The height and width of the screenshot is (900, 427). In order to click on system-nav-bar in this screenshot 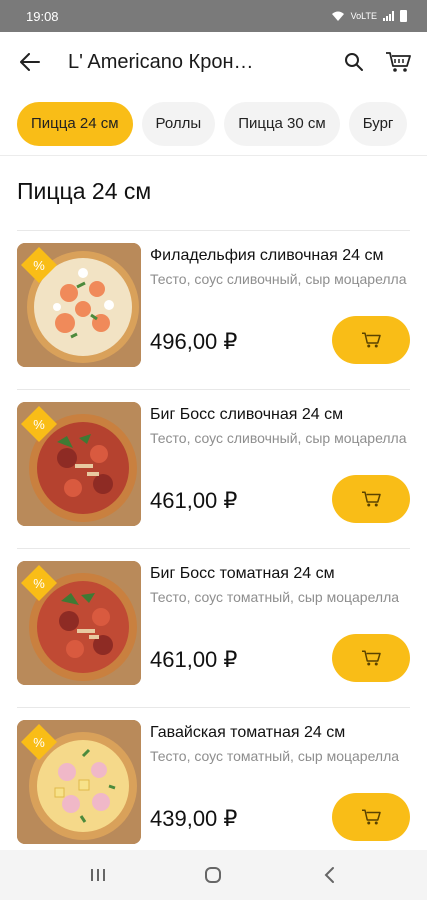, I will do `click(213, 875)`.